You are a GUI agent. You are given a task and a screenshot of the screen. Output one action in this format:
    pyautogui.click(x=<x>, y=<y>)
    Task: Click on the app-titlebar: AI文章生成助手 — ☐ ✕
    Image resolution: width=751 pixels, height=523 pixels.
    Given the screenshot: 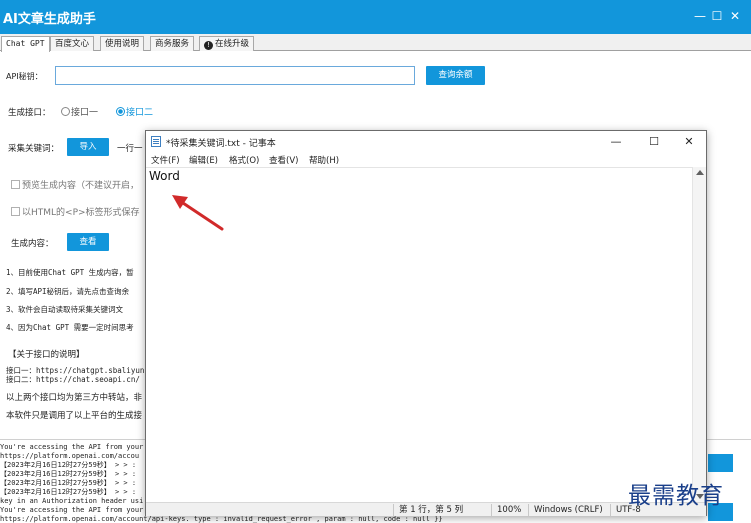 What is the action you would take?
    pyautogui.click(x=375, y=17)
    